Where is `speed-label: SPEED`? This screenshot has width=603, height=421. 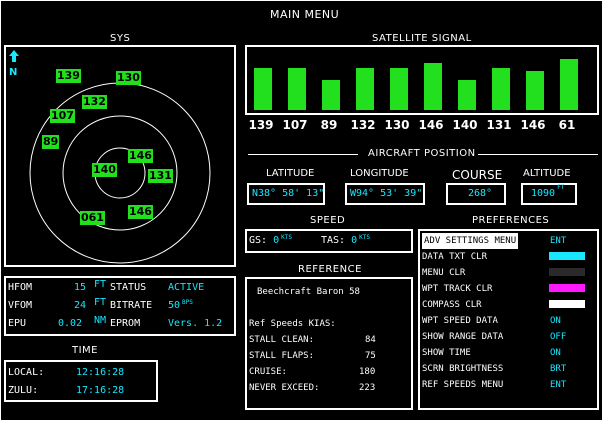 speed-label: SPEED is located at coordinates (328, 220).